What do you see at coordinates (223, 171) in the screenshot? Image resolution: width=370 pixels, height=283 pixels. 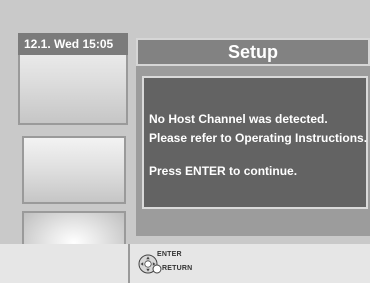 I see `message-line-3: Press ENTER to continue.` at bounding box center [223, 171].